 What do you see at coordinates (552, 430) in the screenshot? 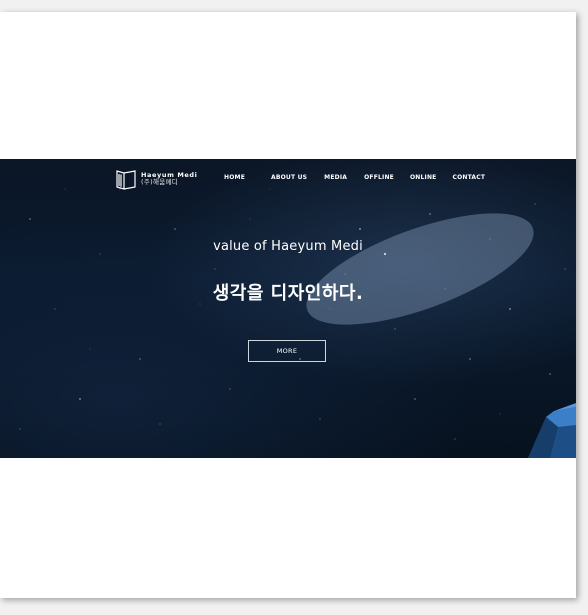
I see `tent-image` at bounding box center [552, 430].